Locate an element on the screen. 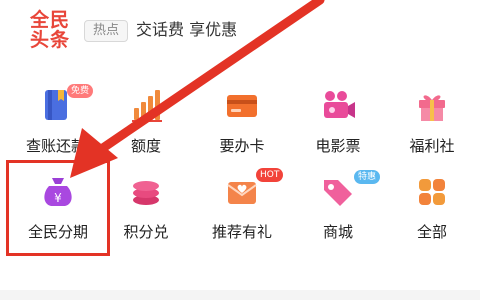  grid-item-referral: HOT 推荐有礼 is located at coordinates (242, 210).